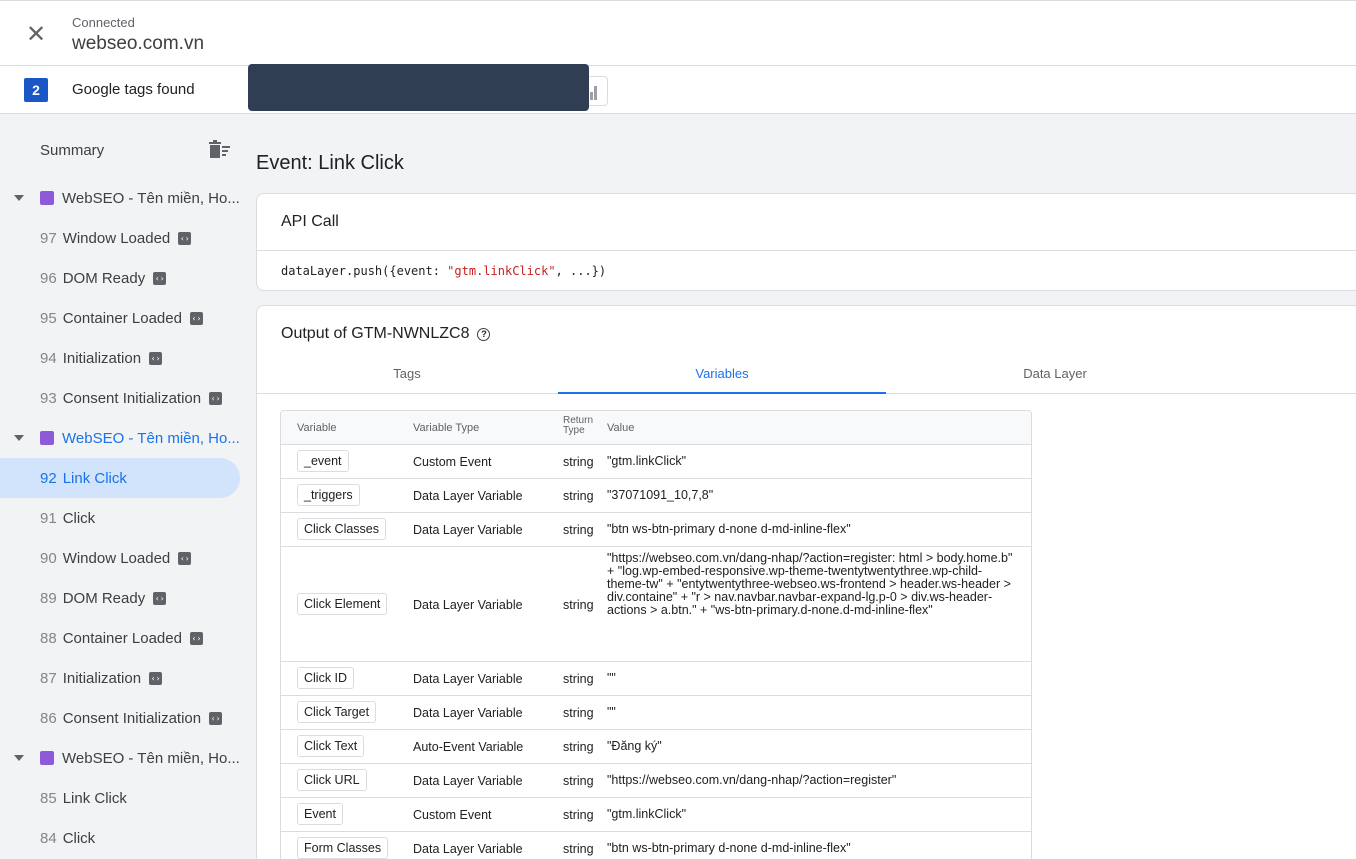  Describe the element at coordinates (578, 425) in the screenshot. I see `col-return-type: Return Type` at that location.